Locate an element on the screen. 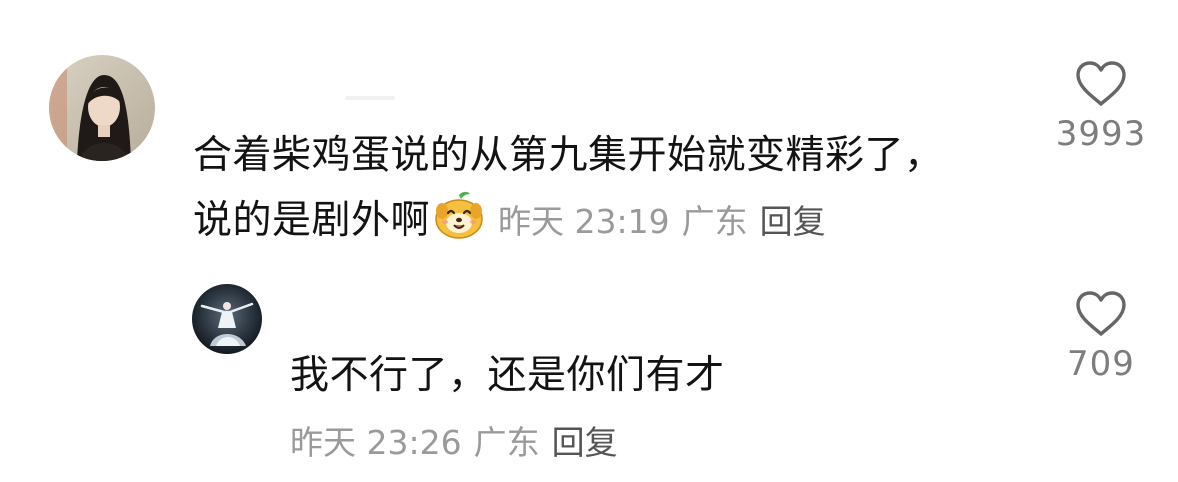 The height and width of the screenshot is (482, 1178). faint-mark is located at coordinates (370, 98).